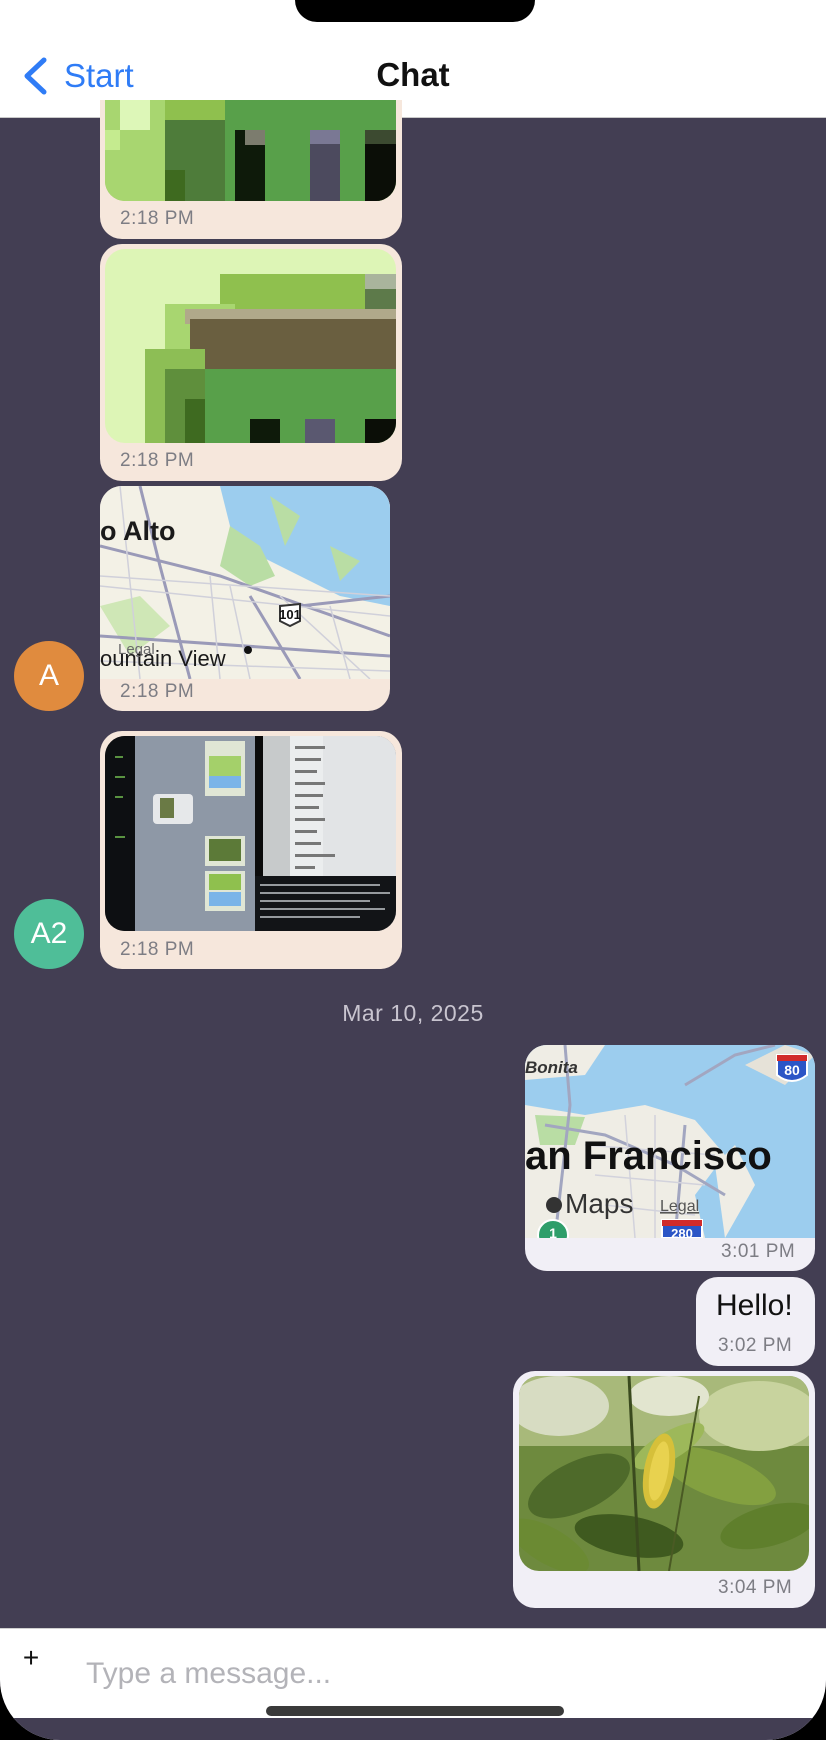 The image size is (826, 1740). I want to click on message-bubble: 101 o Alto ountain View Legal 2:18 PM, so click(245, 598).